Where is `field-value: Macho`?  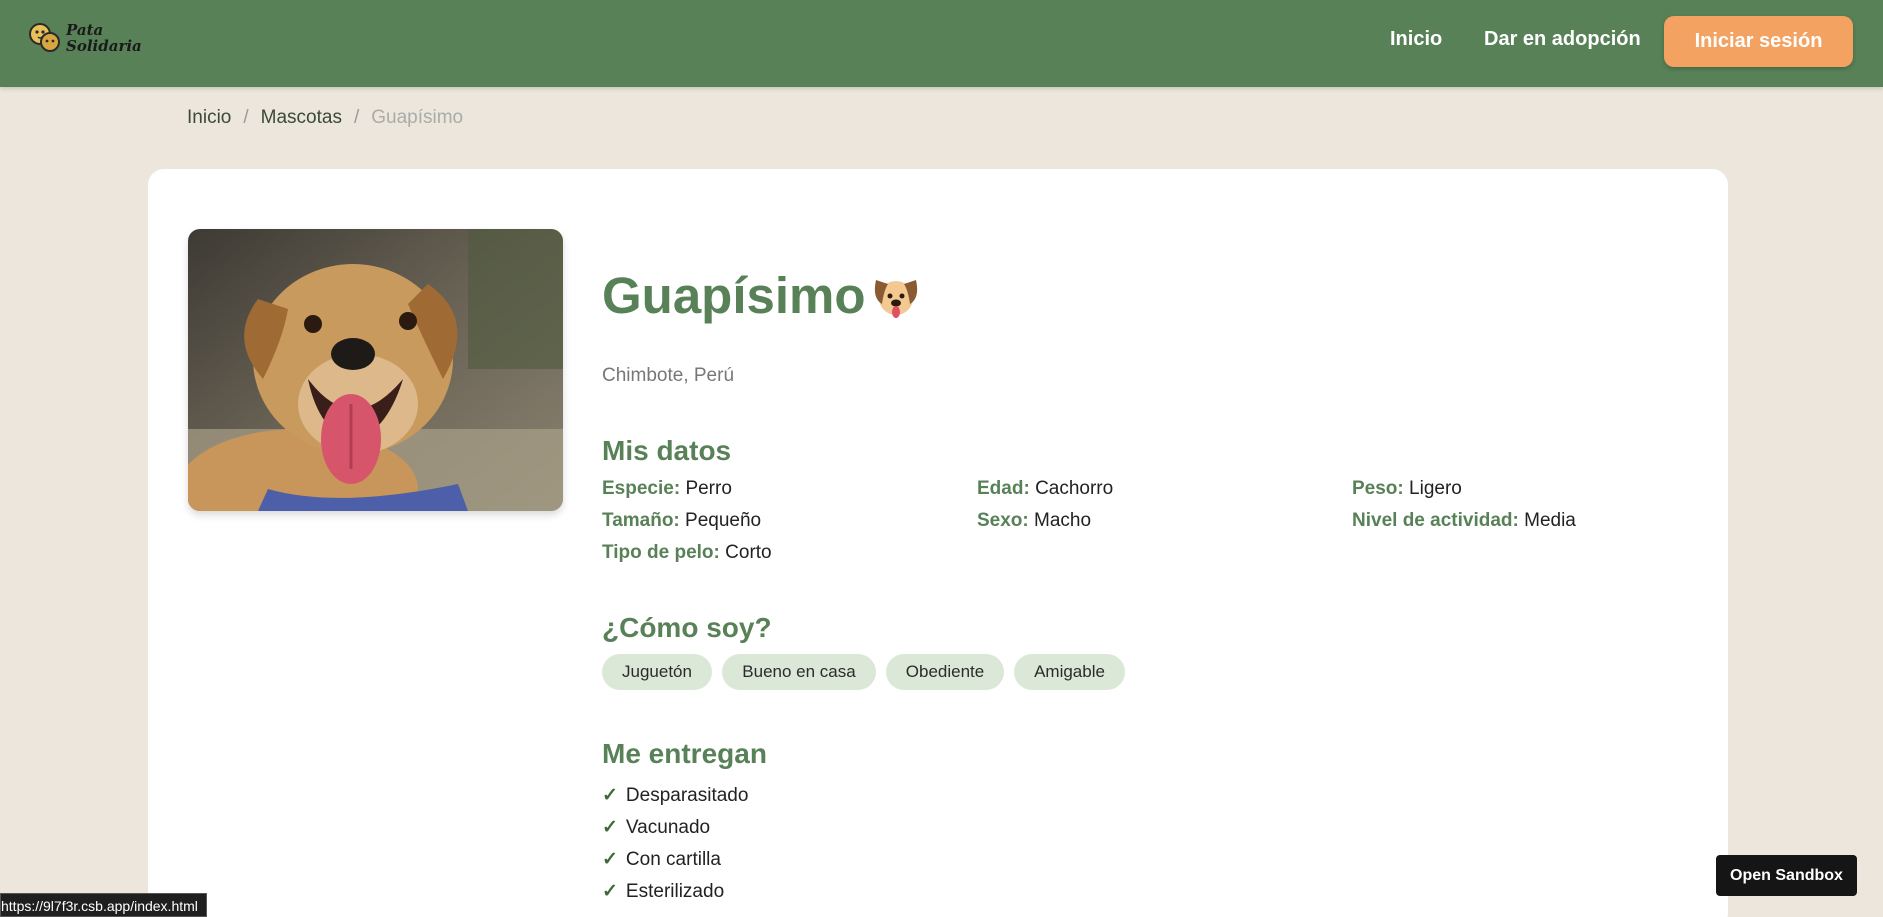
field-value: Macho is located at coordinates (1063, 520).